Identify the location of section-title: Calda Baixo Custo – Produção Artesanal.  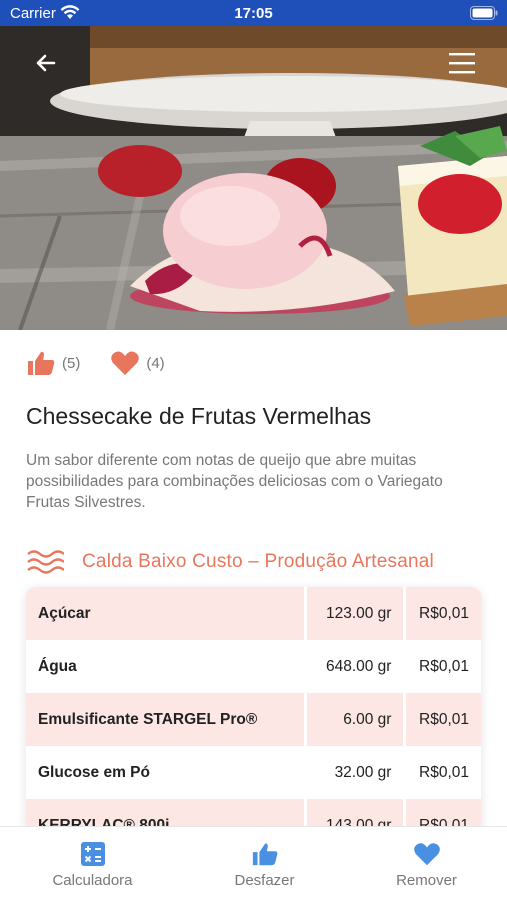
(258, 561).